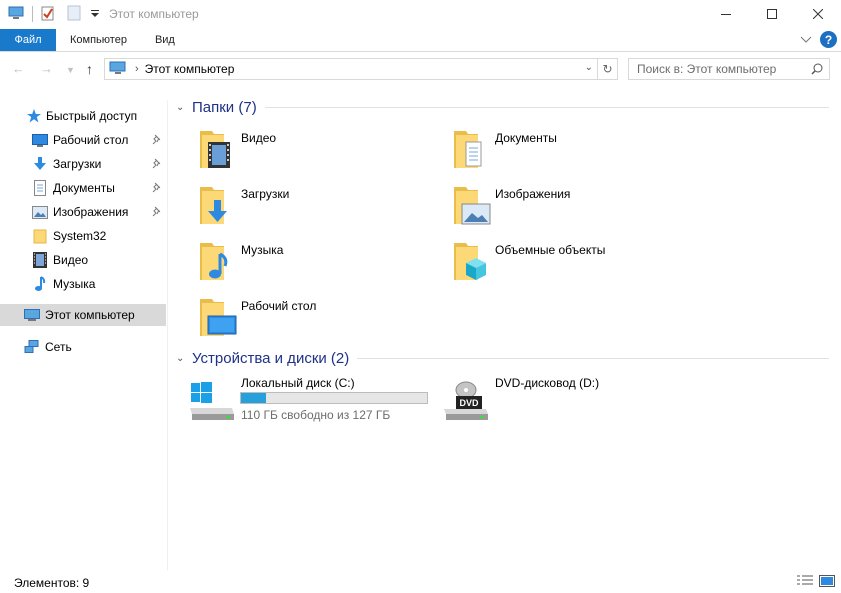 This screenshot has width=841, height=593. Describe the element at coordinates (316, 415) in the screenshot. I see `drive-free-space: 110 ГБ свободно из 127 ГБ` at that location.